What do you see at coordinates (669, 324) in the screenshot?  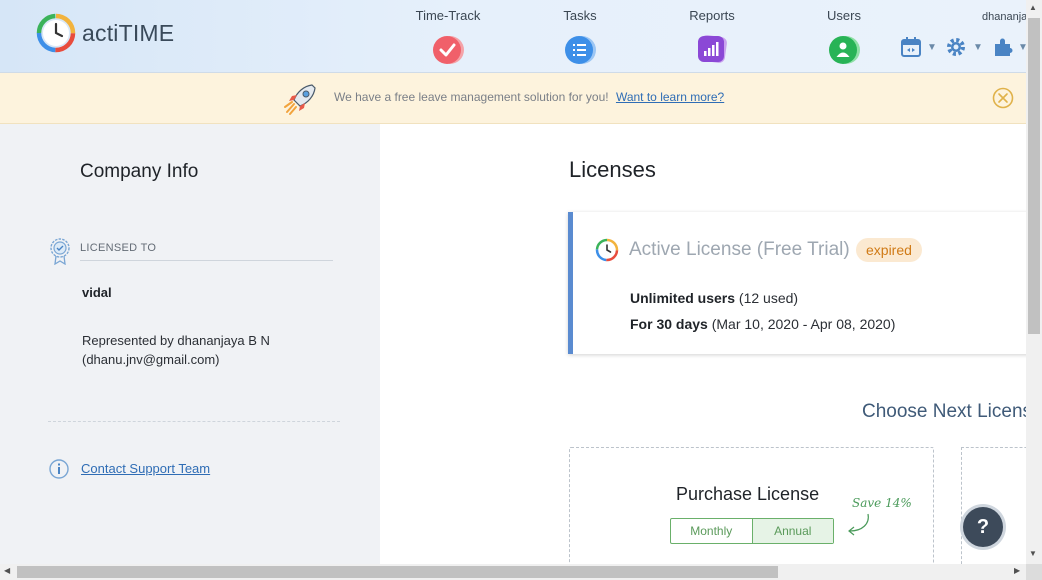 I see `period-bold: For 30 days` at bounding box center [669, 324].